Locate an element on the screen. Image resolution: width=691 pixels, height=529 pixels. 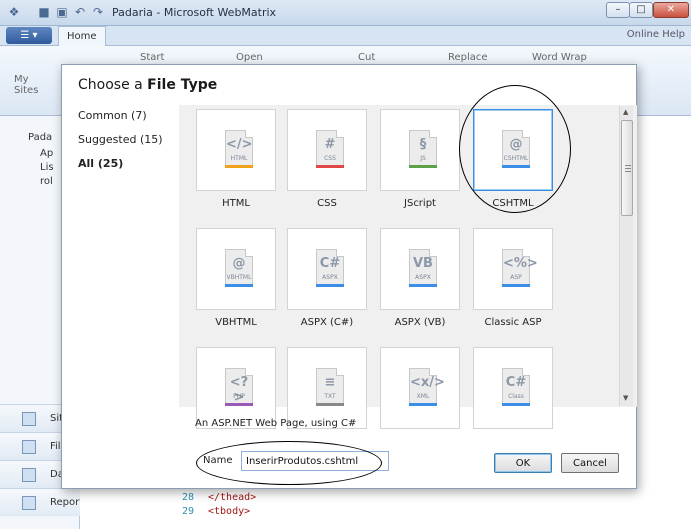
file-type-ext: TXT is located at coordinates (330, 396).